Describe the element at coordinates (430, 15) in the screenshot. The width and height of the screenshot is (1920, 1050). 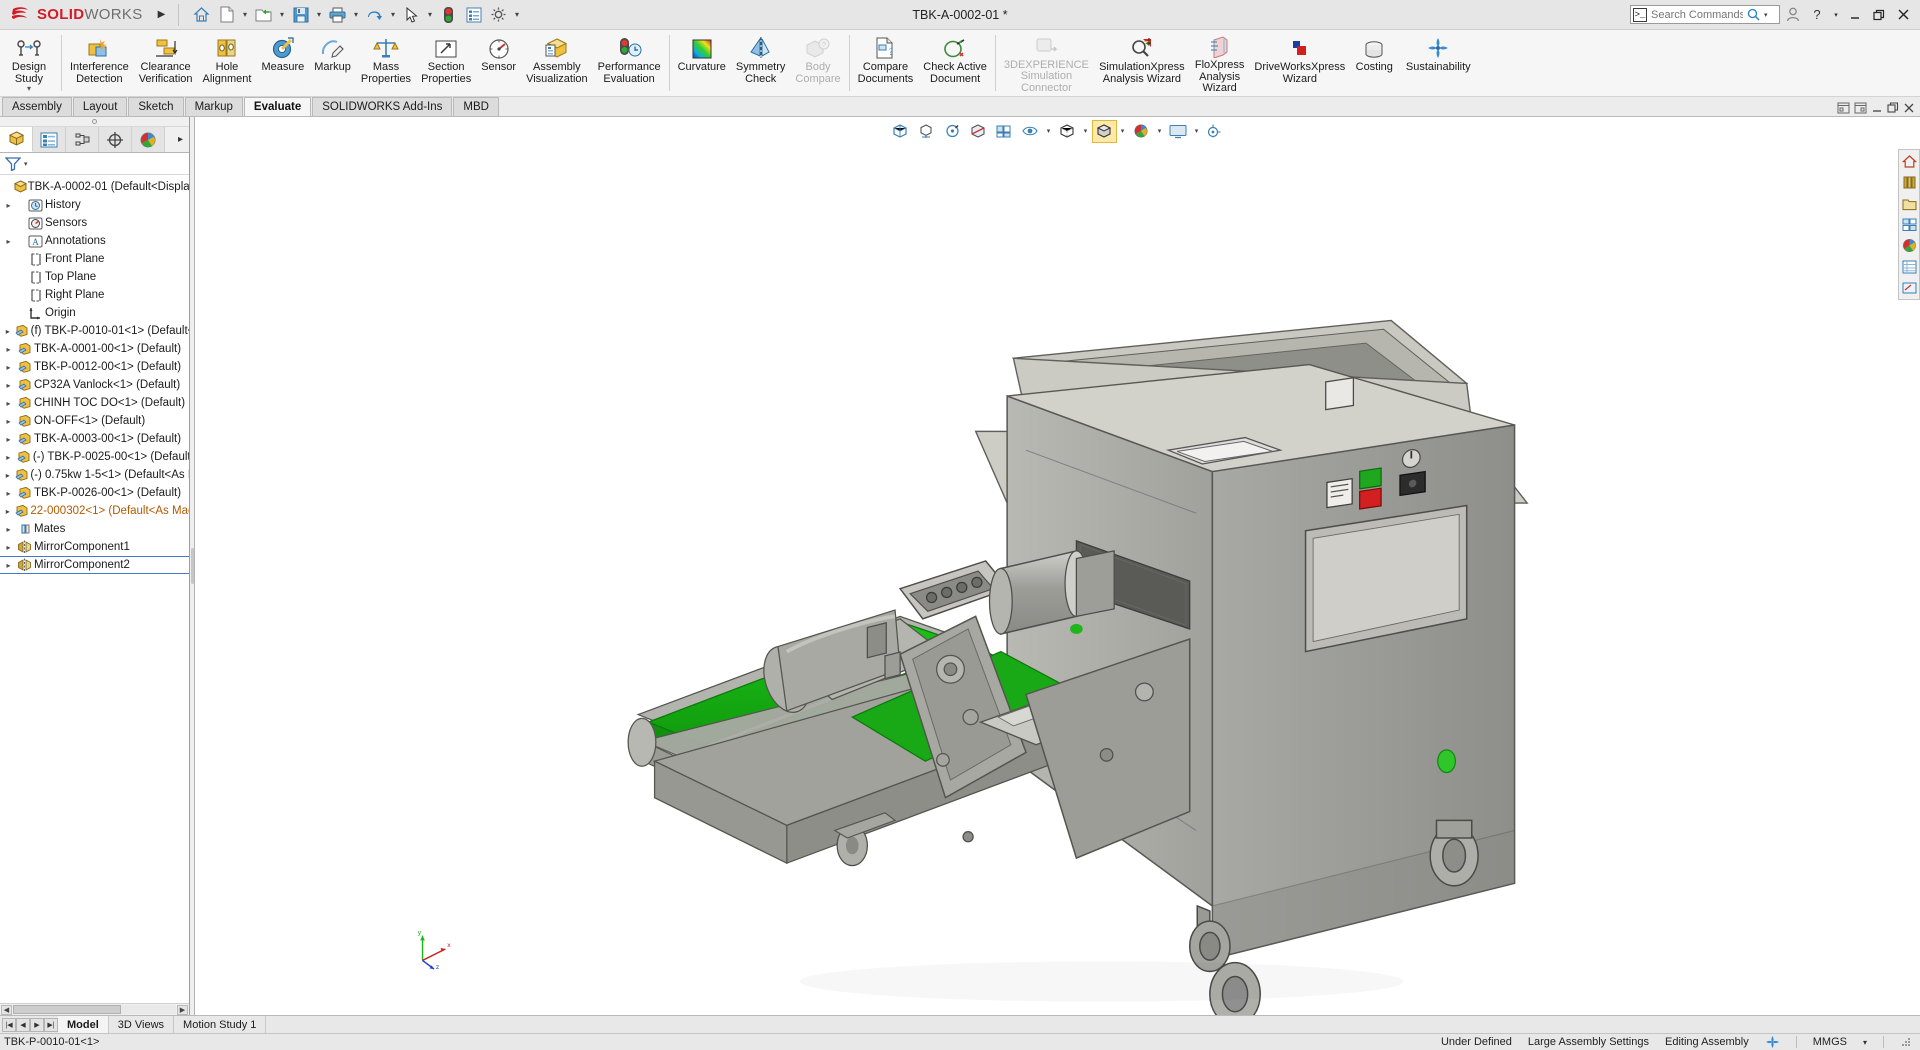
I see `select-caret-icon: ▾` at that location.